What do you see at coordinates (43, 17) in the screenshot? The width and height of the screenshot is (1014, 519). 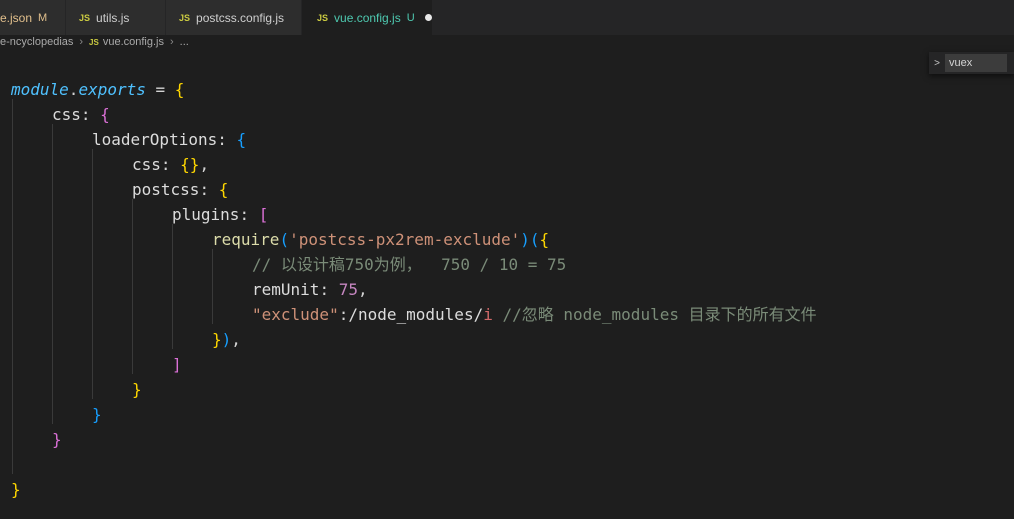 I see `modified-mark: M` at bounding box center [43, 17].